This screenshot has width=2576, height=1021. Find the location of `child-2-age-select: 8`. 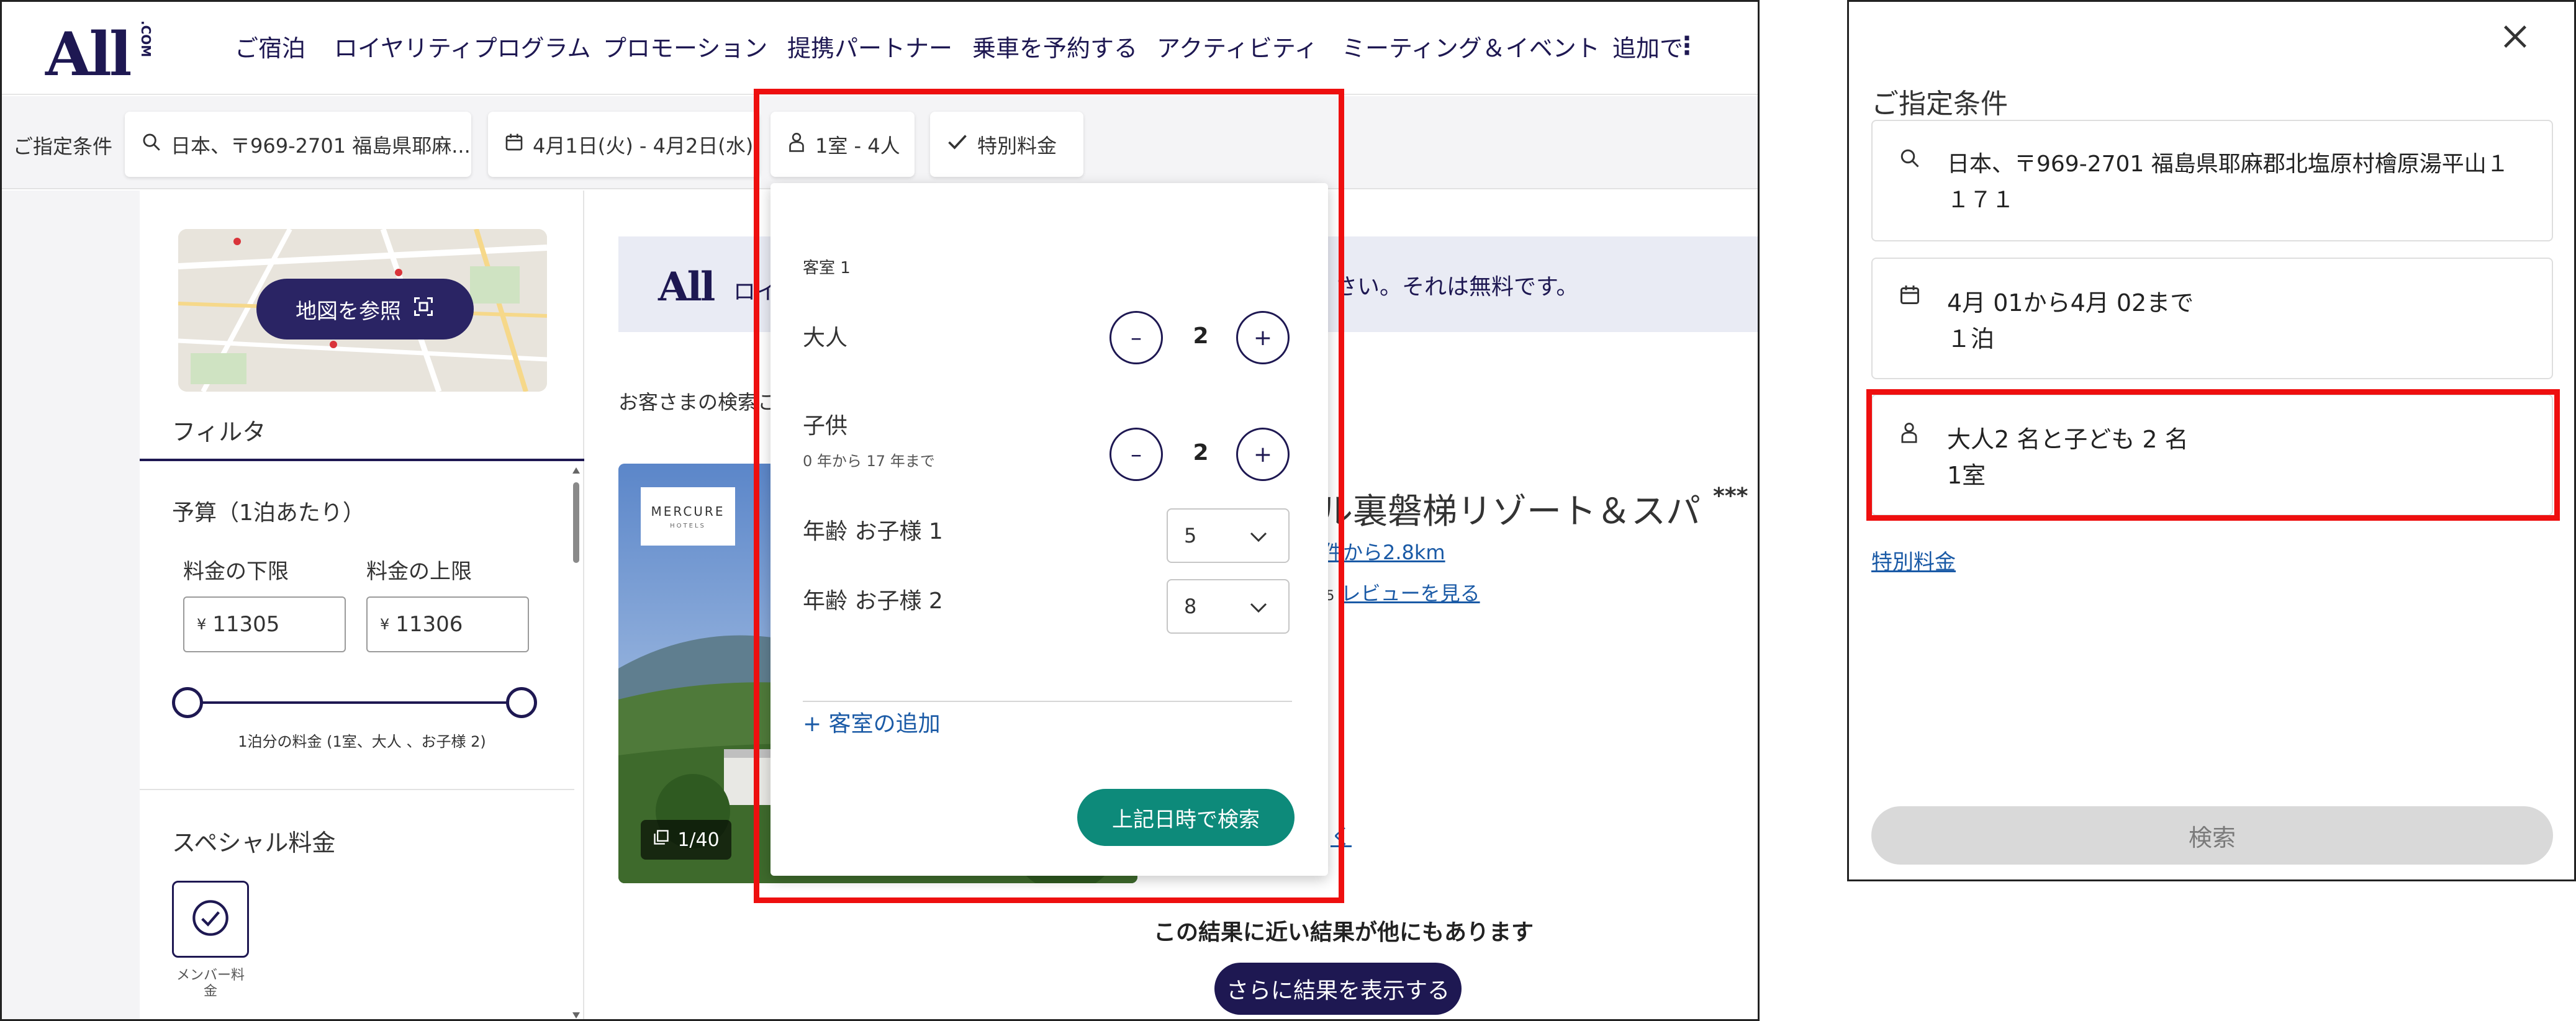

child-2-age-select: 8 is located at coordinates (1228, 606).